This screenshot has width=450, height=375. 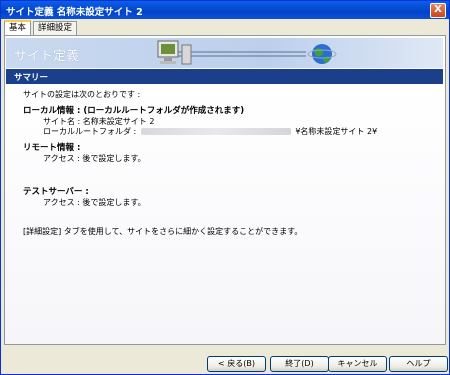 What do you see at coordinates (74, 12) in the screenshot?
I see `window-title: サイト定義 名称未設定サイト 2` at bounding box center [74, 12].